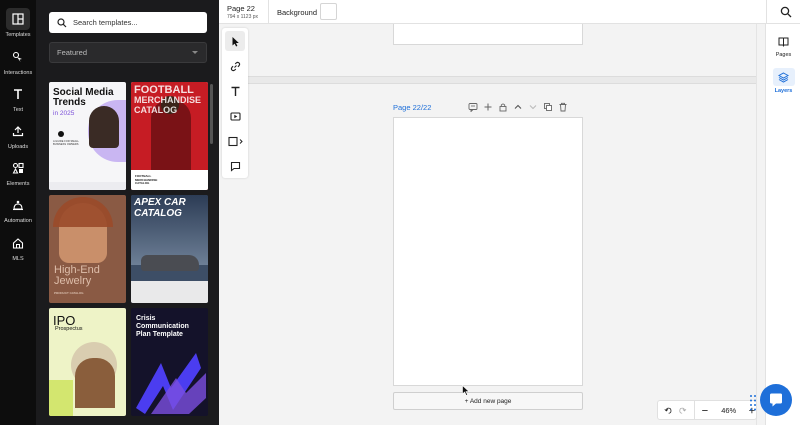 This screenshot has height=425, width=800. Describe the element at coordinates (241, 8) in the screenshot. I see `page-title: Page 22` at that location.